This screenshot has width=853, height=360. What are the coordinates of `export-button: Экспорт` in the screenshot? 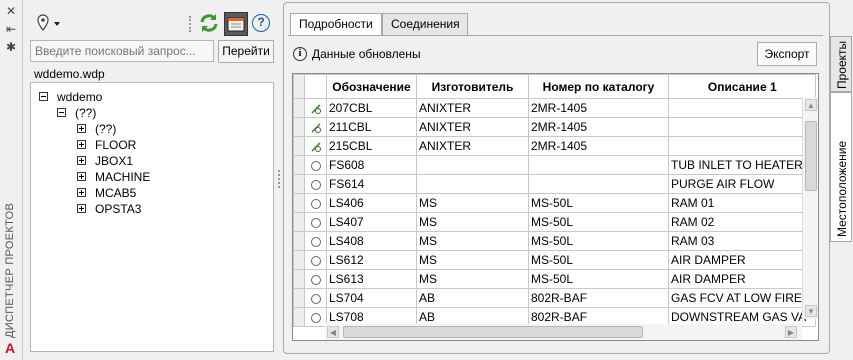 It's located at (787, 54).